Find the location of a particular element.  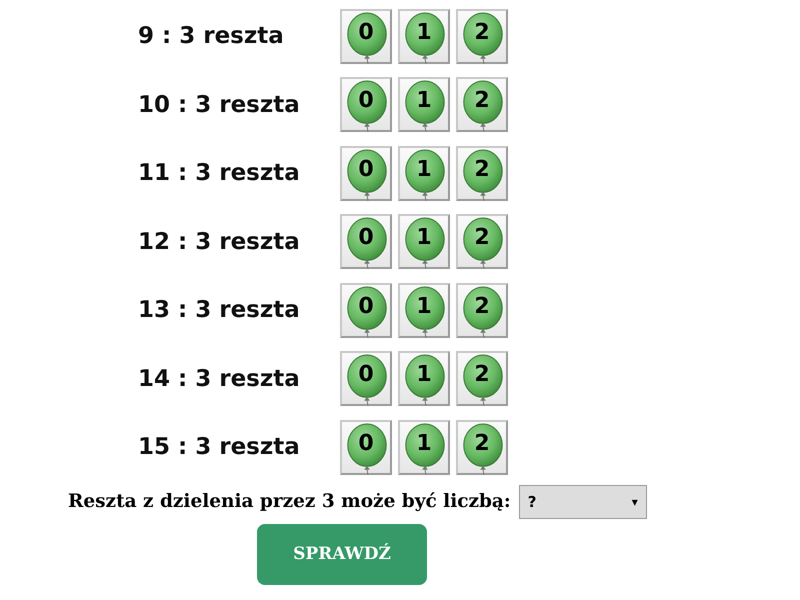

division-label: 10 : 3 reszta is located at coordinates (219, 105).